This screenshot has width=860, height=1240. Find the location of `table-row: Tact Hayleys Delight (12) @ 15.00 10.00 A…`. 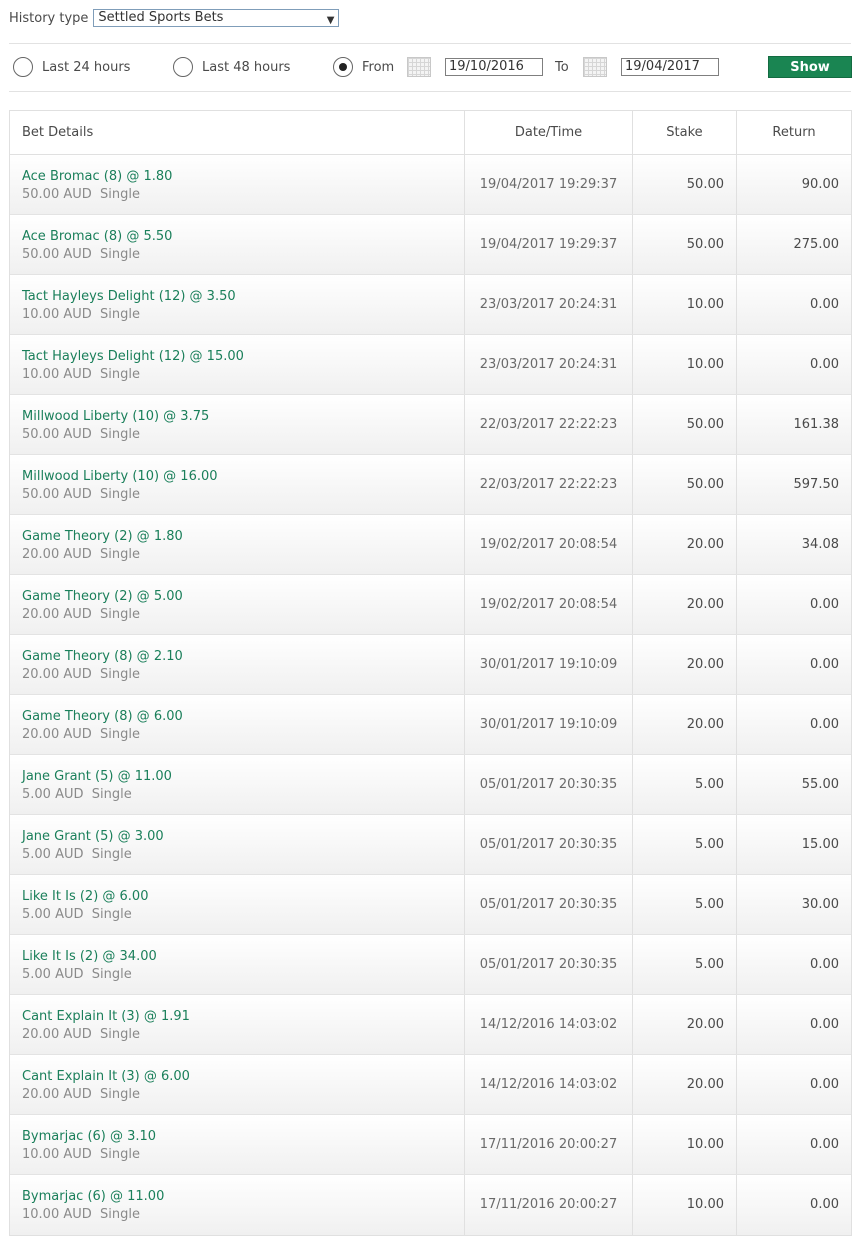

table-row: Tact Hayleys Delight (12) @ 15.00 10.00 A… is located at coordinates (430, 365).